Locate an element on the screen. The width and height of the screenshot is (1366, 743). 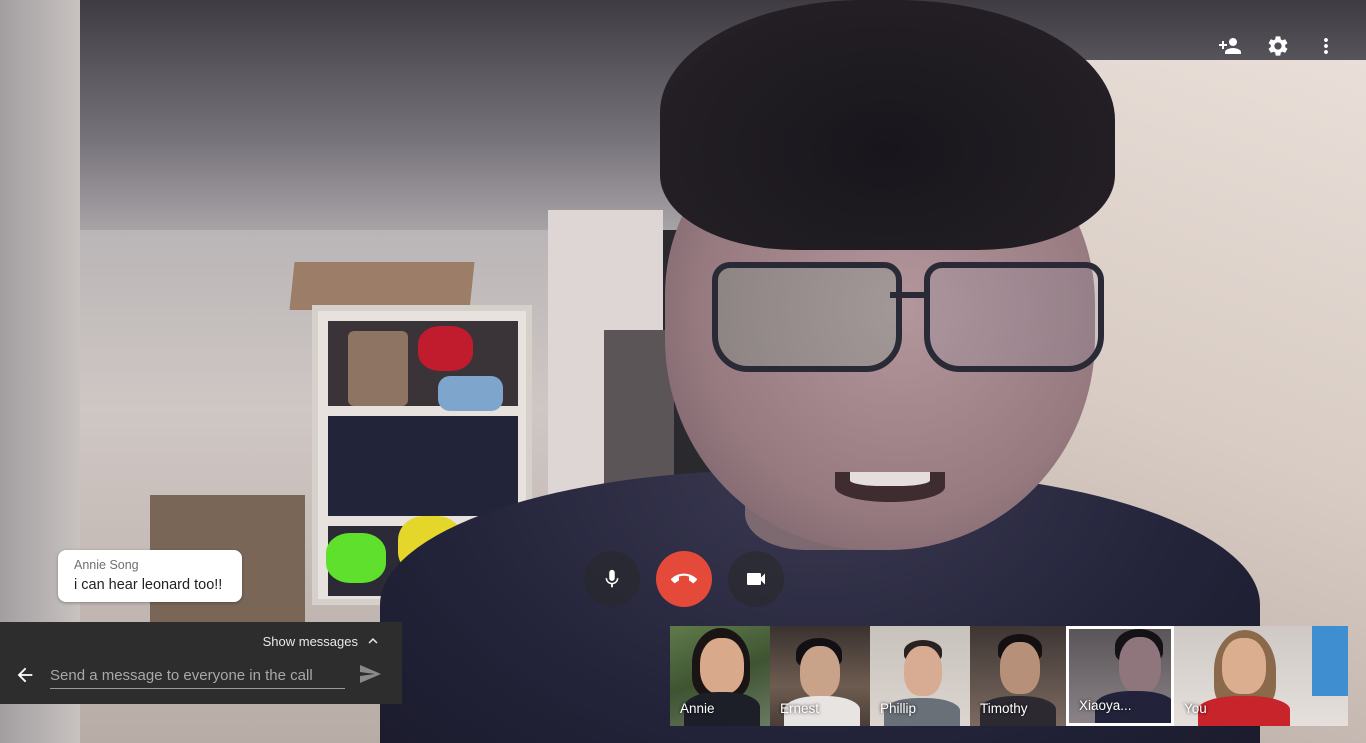
gear-icon is located at coordinates (1278, 46).